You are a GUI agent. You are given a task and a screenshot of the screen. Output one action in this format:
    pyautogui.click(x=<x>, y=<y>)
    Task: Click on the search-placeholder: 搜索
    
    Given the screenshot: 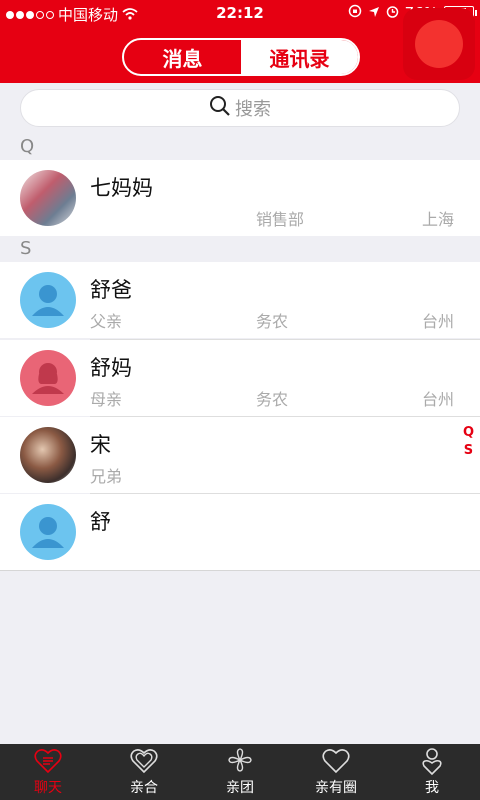 What is the action you would take?
    pyautogui.click(x=253, y=109)
    